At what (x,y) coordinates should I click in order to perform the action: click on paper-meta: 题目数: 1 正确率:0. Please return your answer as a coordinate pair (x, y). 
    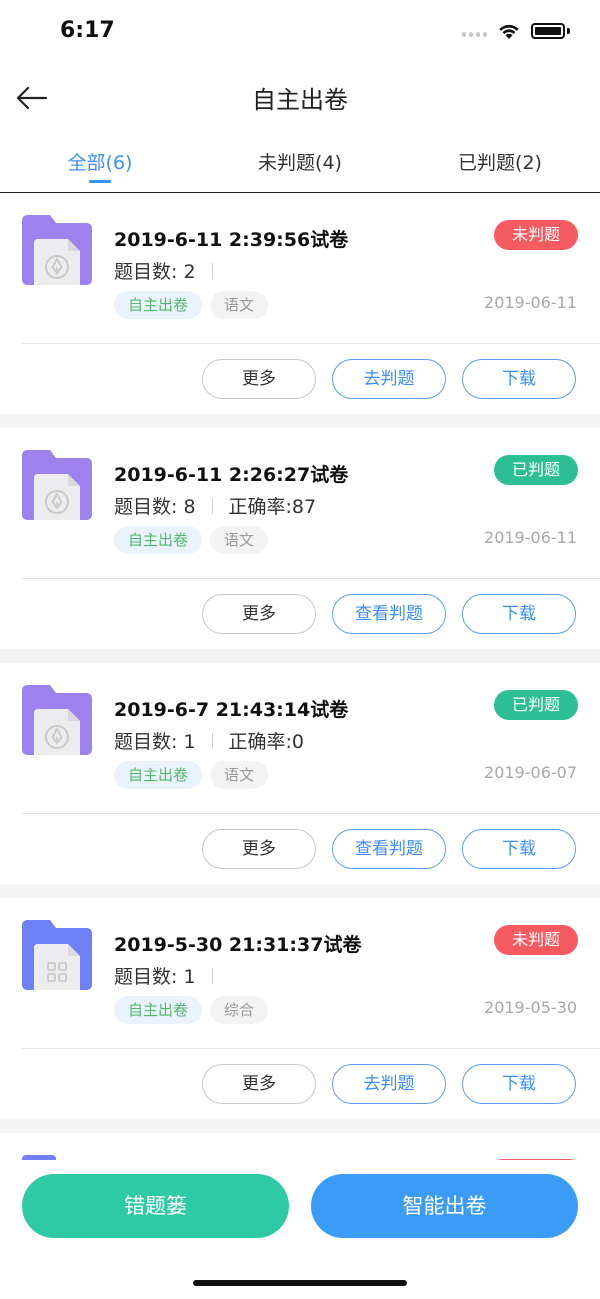
    Looking at the image, I should click on (209, 740).